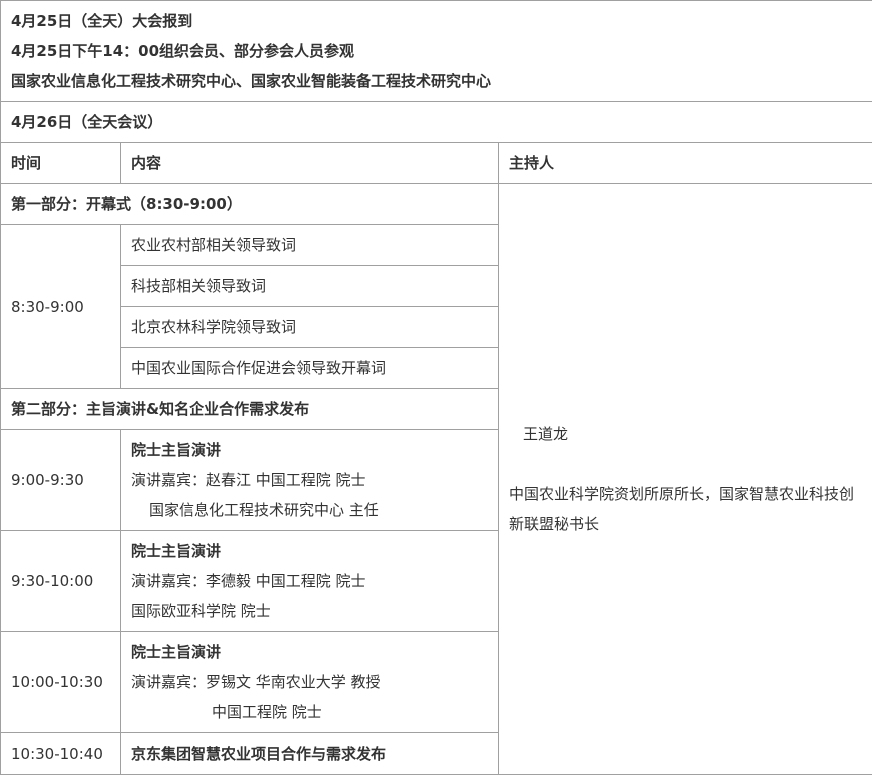 The height and width of the screenshot is (776, 872). What do you see at coordinates (248, 581) in the screenshot?
I see `session-speaker: 演讲嘉宾：李德毅 中国工程院 院士` at bounding box center [248, 581].